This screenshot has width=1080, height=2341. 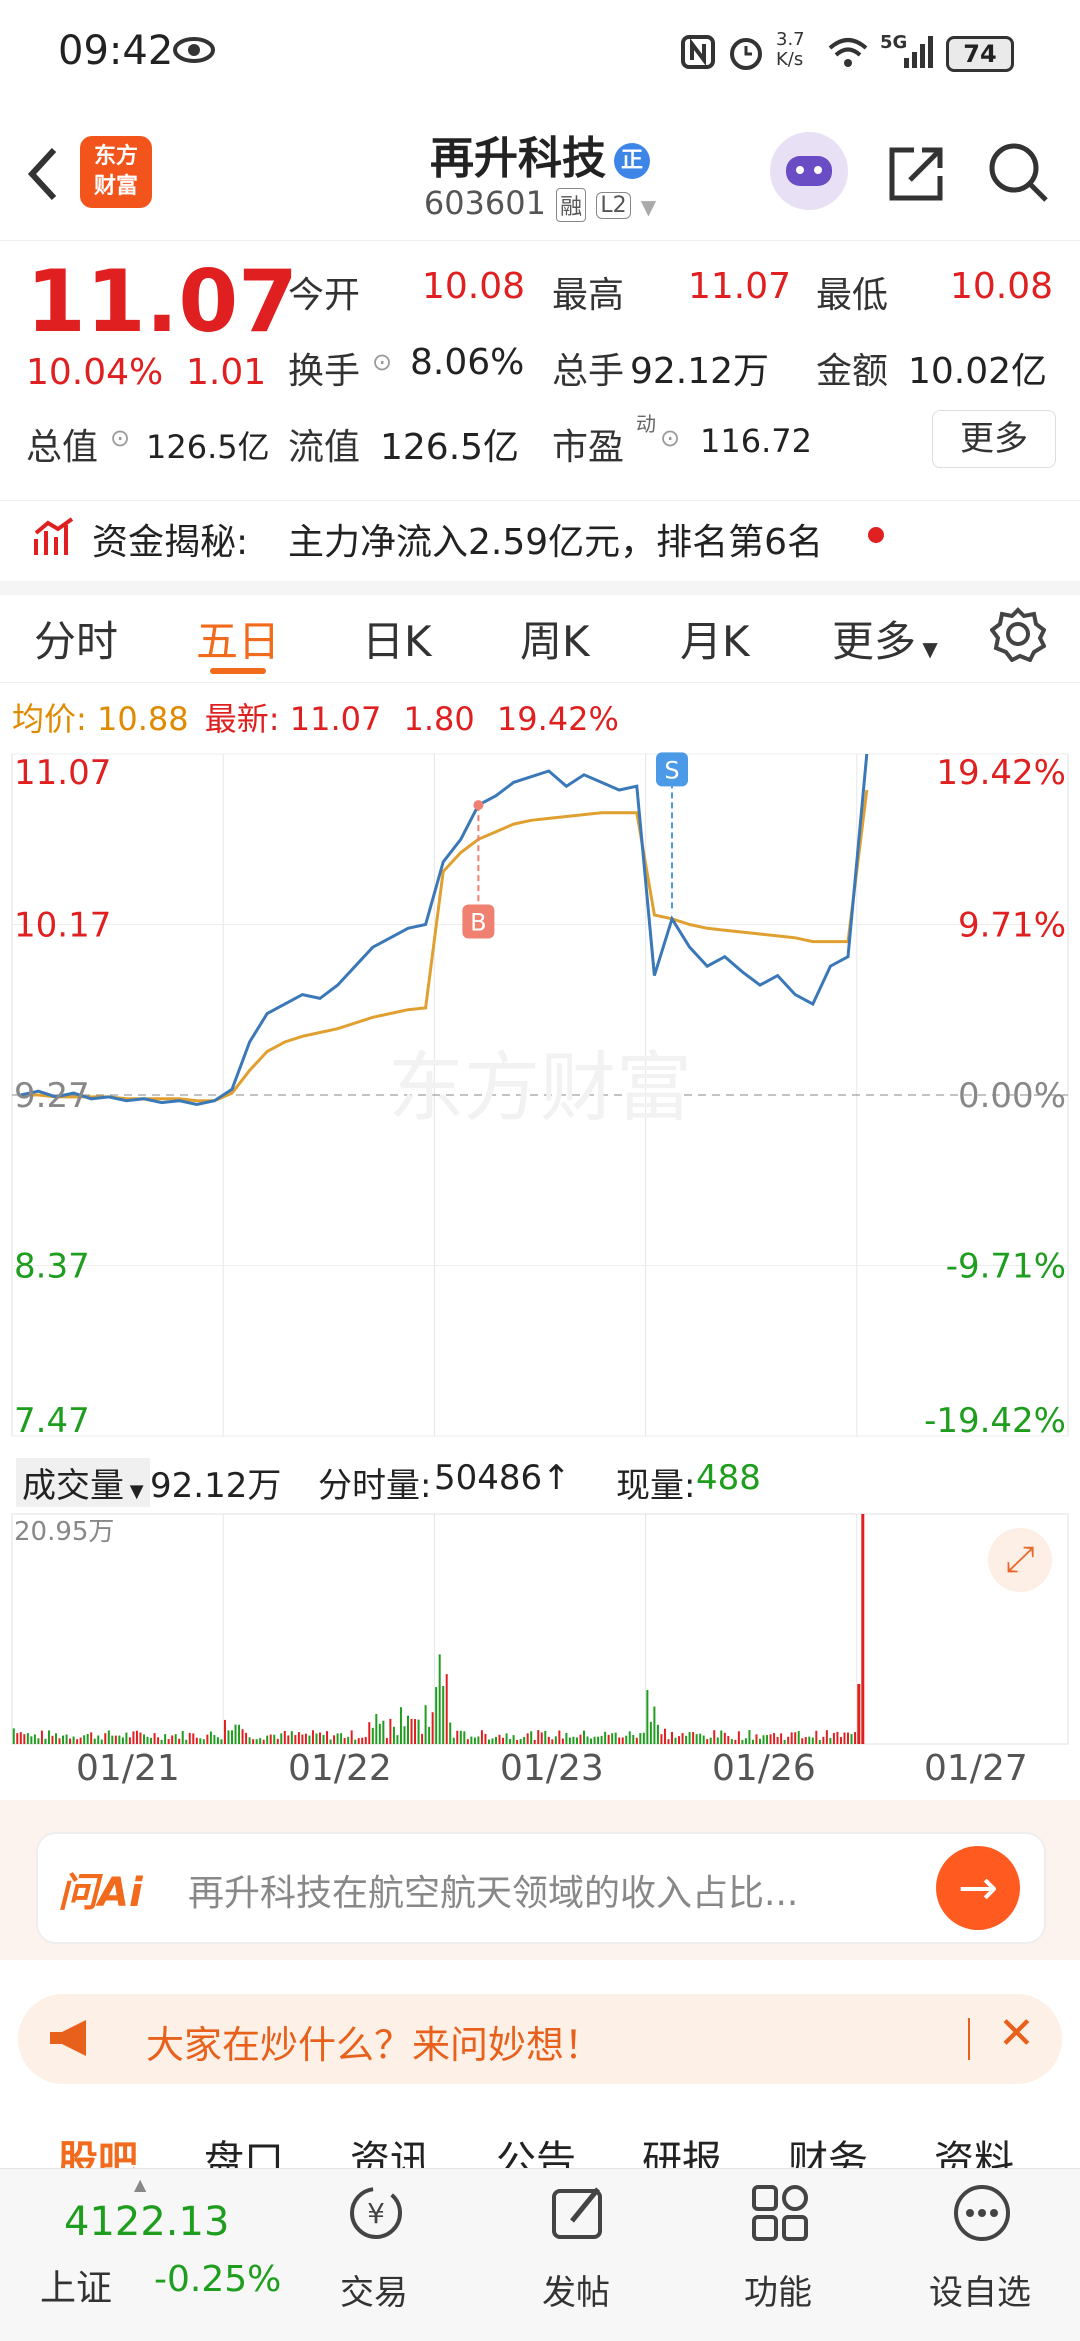 What do you see at coordinates (809, 171) in the screenshot?
I see `assistant-avatar` at bounding box center [809, 171].